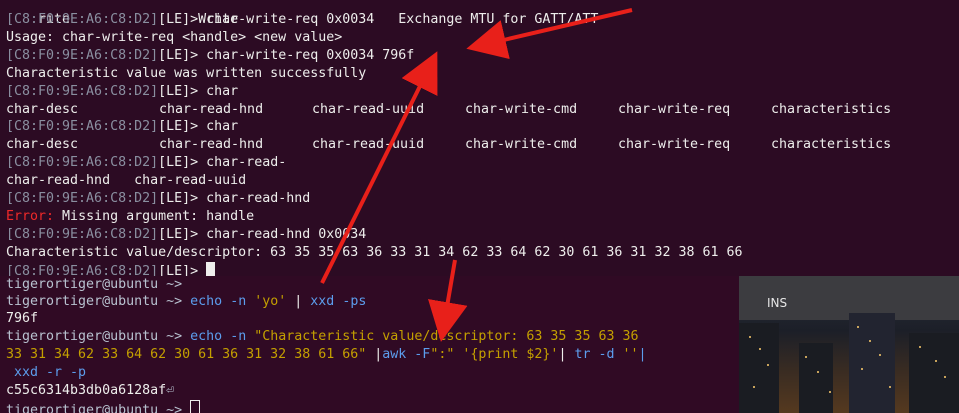 The height and width of the screenshot is (413, 959). What do you see at coordinates (270, 301) in the screenshot?
I see `cmd-string: 'yo'` at bounding box center [270, 301].